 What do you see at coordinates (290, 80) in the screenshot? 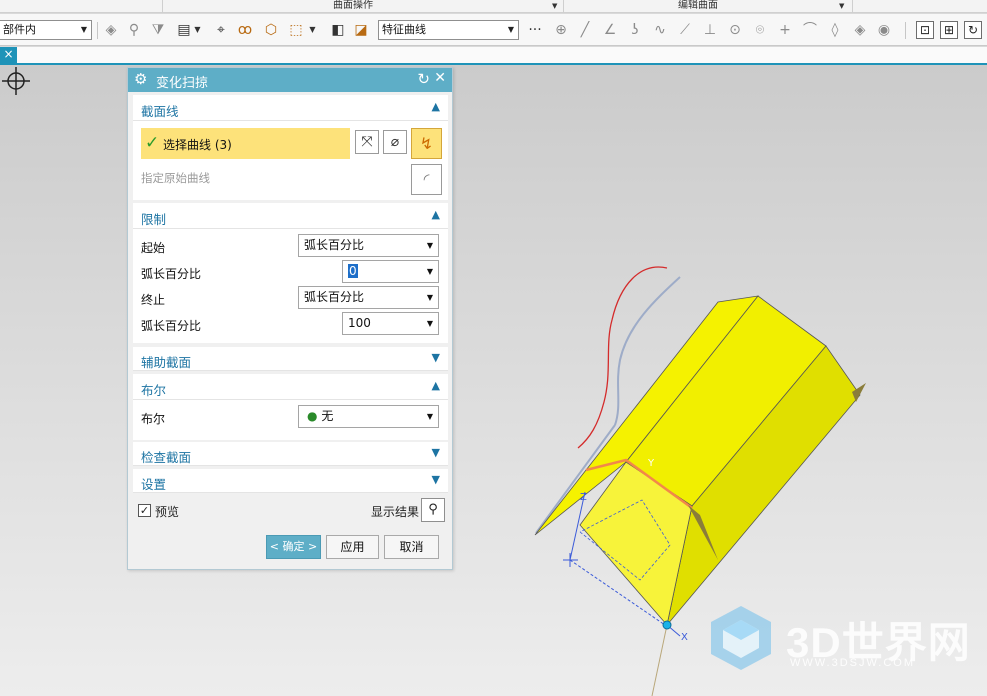
I see `dialog-title-bar: ⚙ 变化扫掠 ↻ ✕` at bounding box center [290, 80].